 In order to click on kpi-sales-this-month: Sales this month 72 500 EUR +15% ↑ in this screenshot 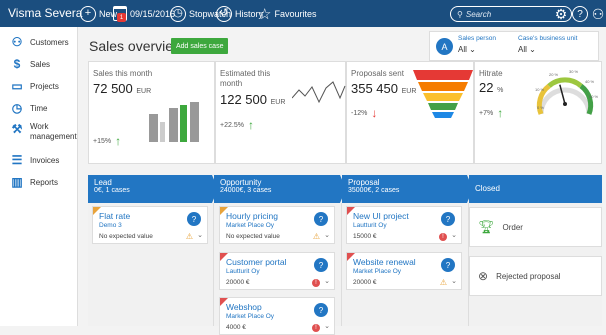, I will do `click(151, 112)`.